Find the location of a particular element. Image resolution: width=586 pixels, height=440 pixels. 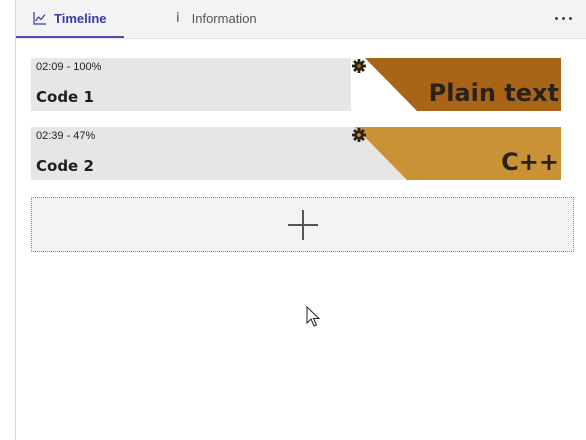

add-code-button is located at coordinates (302, 224).